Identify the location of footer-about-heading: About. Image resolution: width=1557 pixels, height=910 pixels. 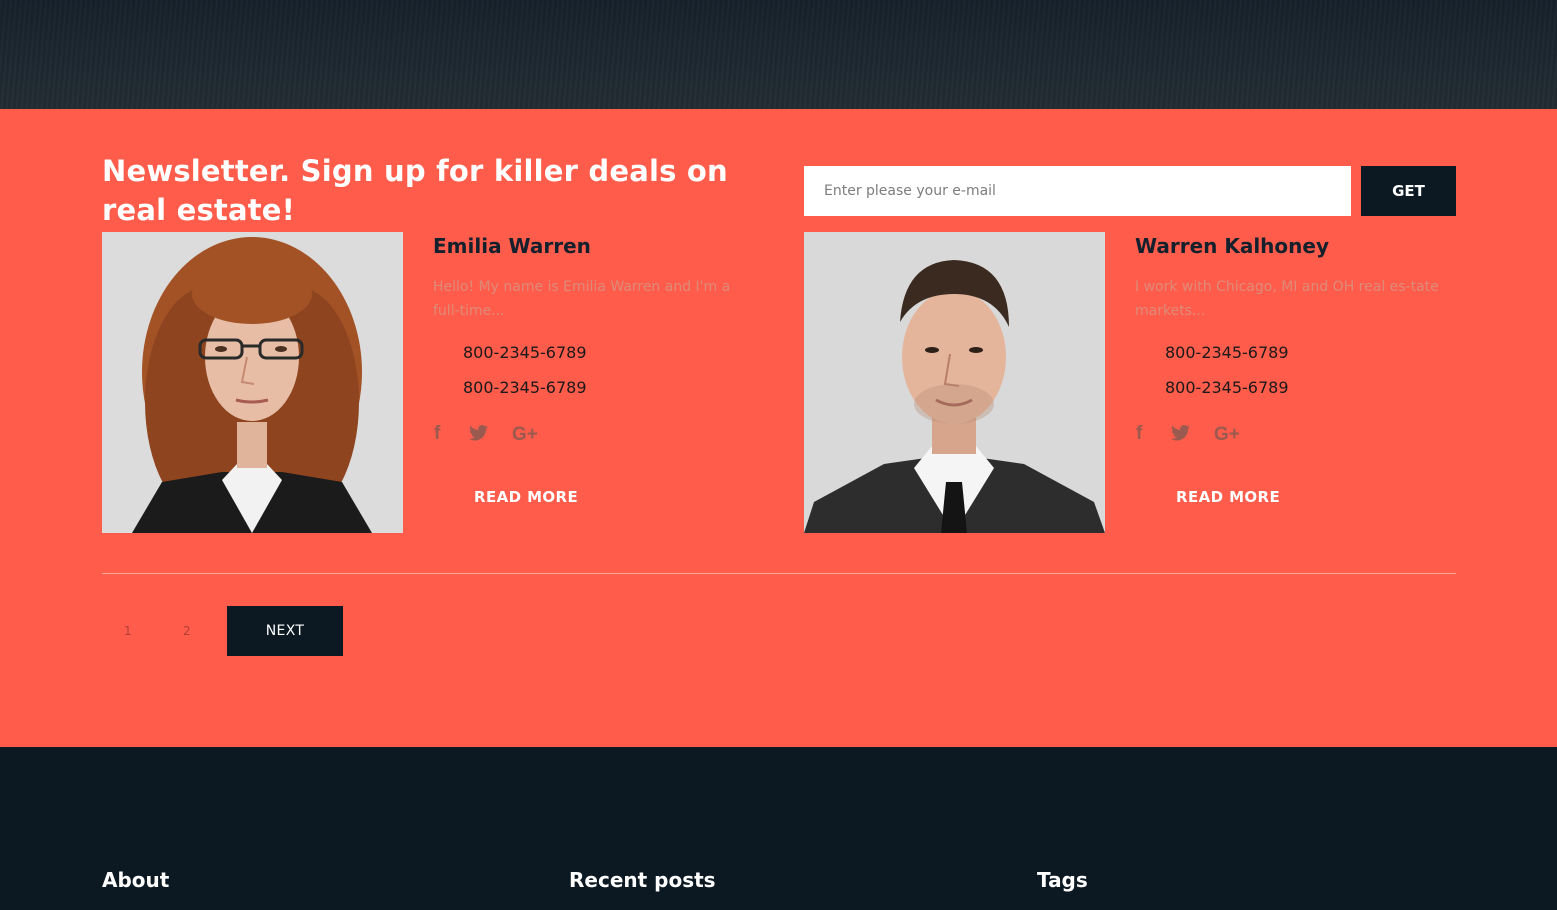
(136, 880).